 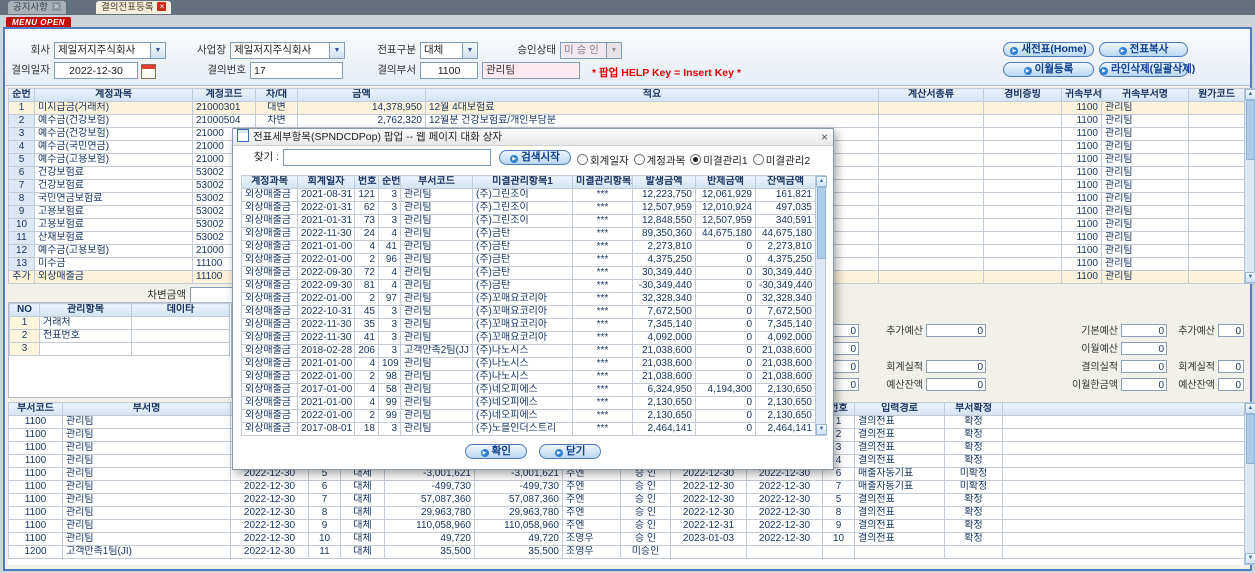 I want to click on confirm-button: ▶ 확인, so click(x=495, y=451).